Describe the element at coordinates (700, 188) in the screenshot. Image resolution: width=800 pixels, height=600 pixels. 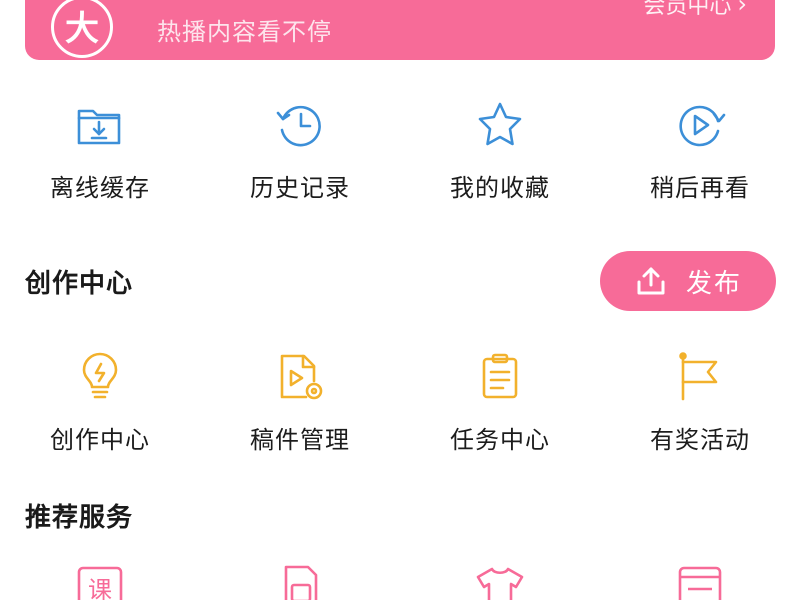
I see `quick-item-label: 稍后再看` at that location.